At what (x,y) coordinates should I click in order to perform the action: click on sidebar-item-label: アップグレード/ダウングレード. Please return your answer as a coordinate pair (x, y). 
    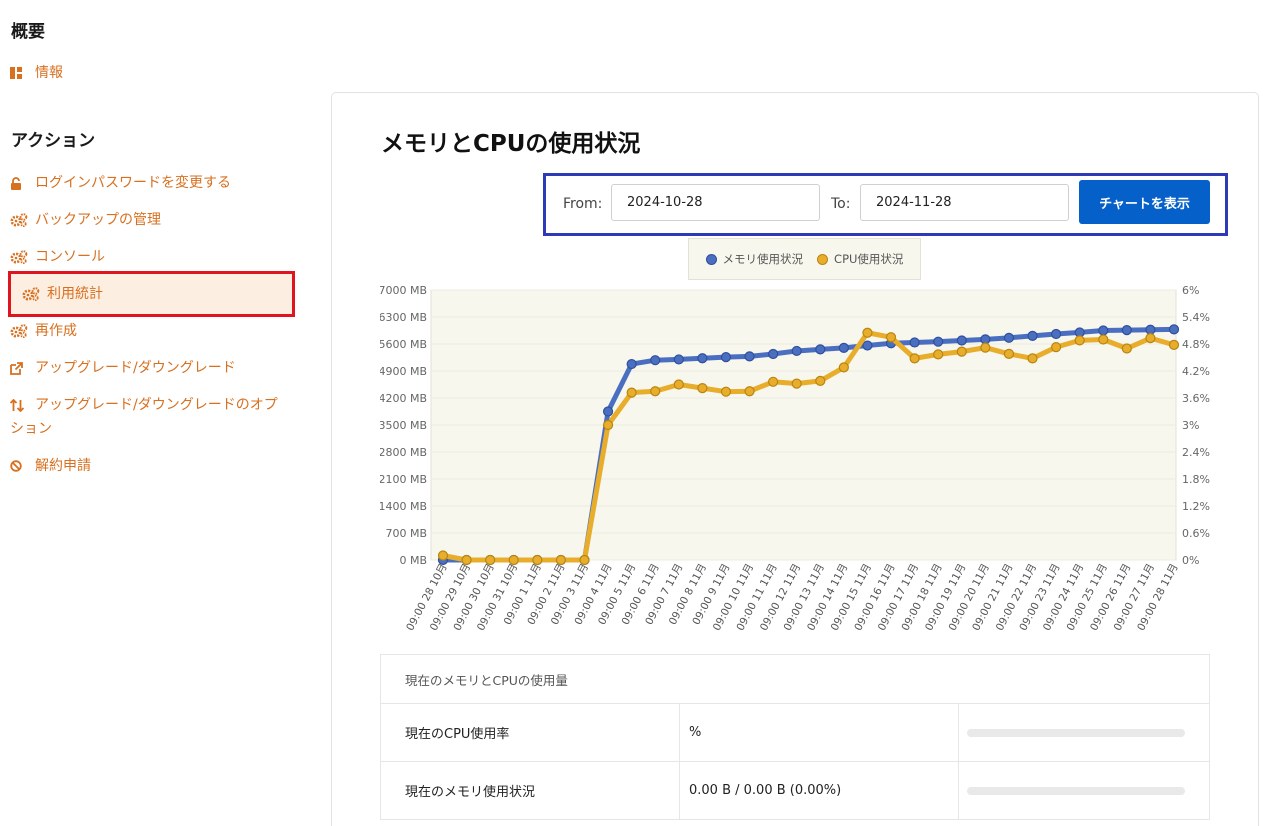
    Looking at the image, I should click on (135, 368).